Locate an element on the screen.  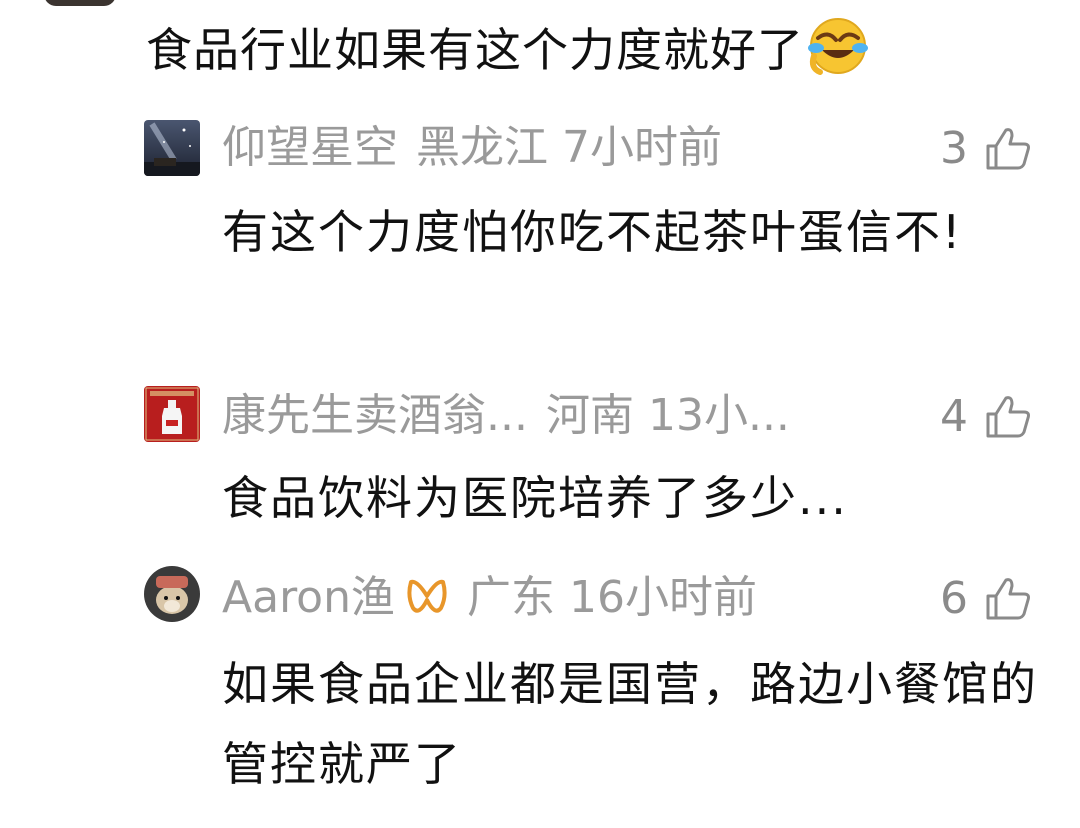
location: 广东 is located at coordinates (511, 597).